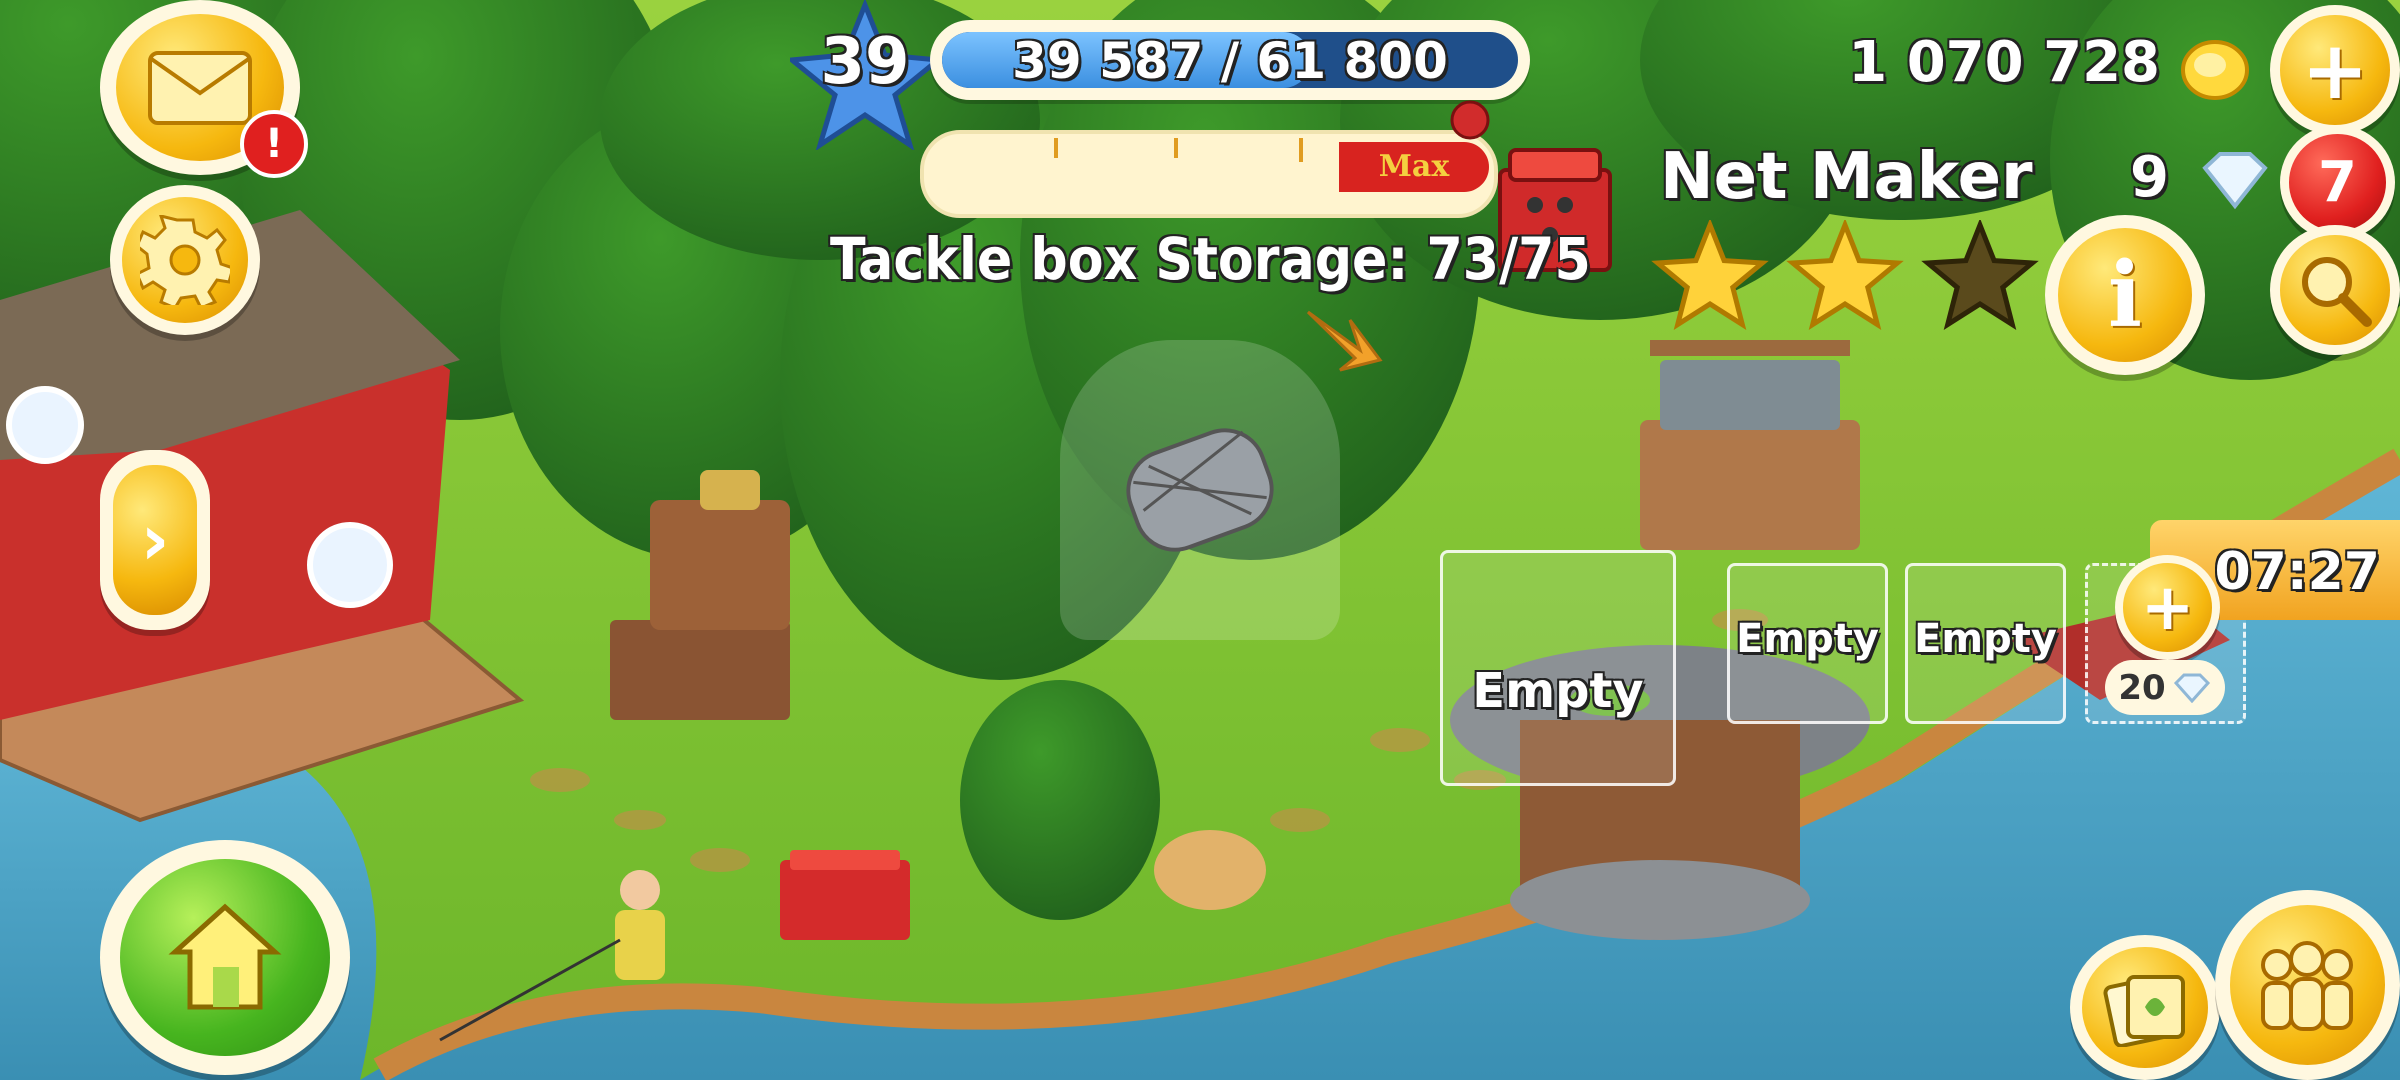 The image size is (2400, 1080). What do you see at coordinates (2215, 70) in the screenshot?
I see `coin-icon` at bounding box center [2215, 70].